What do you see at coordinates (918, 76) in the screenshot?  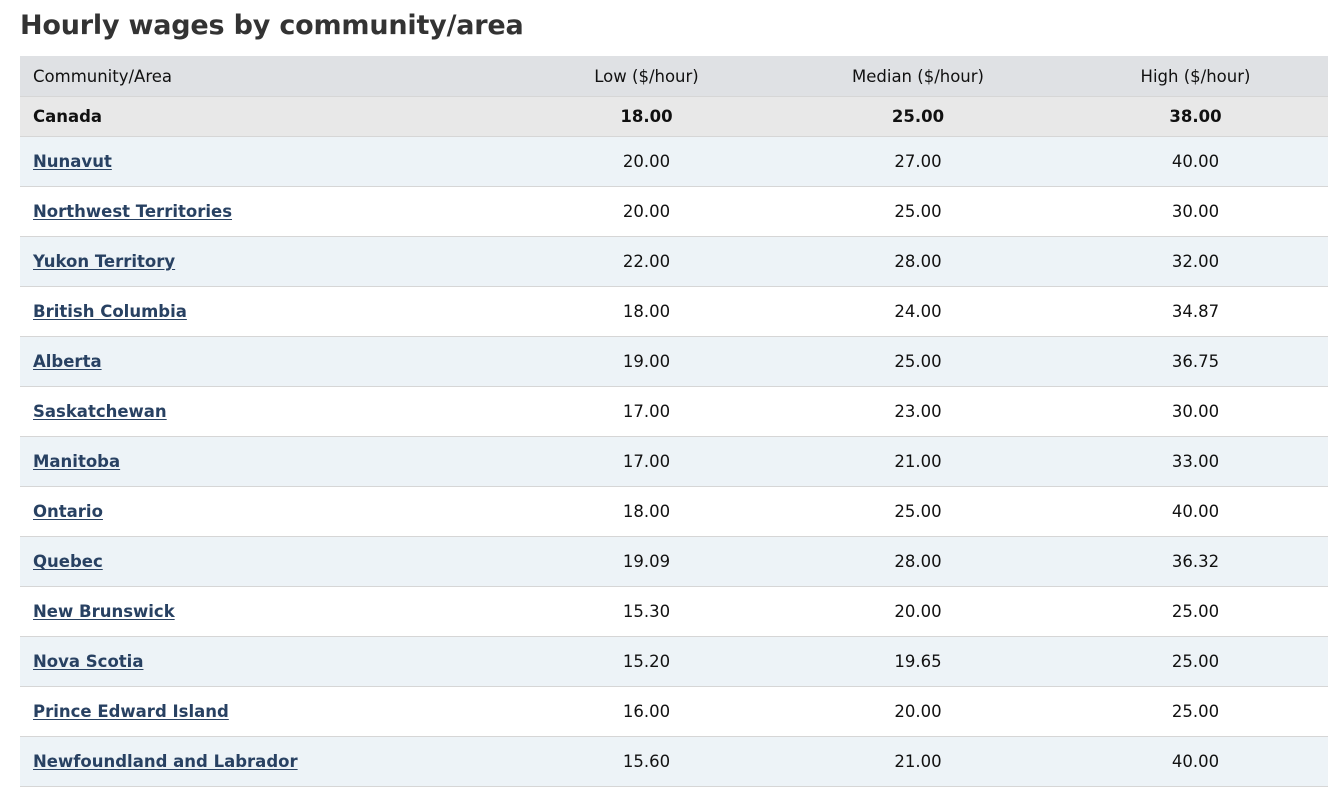 I see `header-median: Median ($/hour)` at bounding box center [918, 76].